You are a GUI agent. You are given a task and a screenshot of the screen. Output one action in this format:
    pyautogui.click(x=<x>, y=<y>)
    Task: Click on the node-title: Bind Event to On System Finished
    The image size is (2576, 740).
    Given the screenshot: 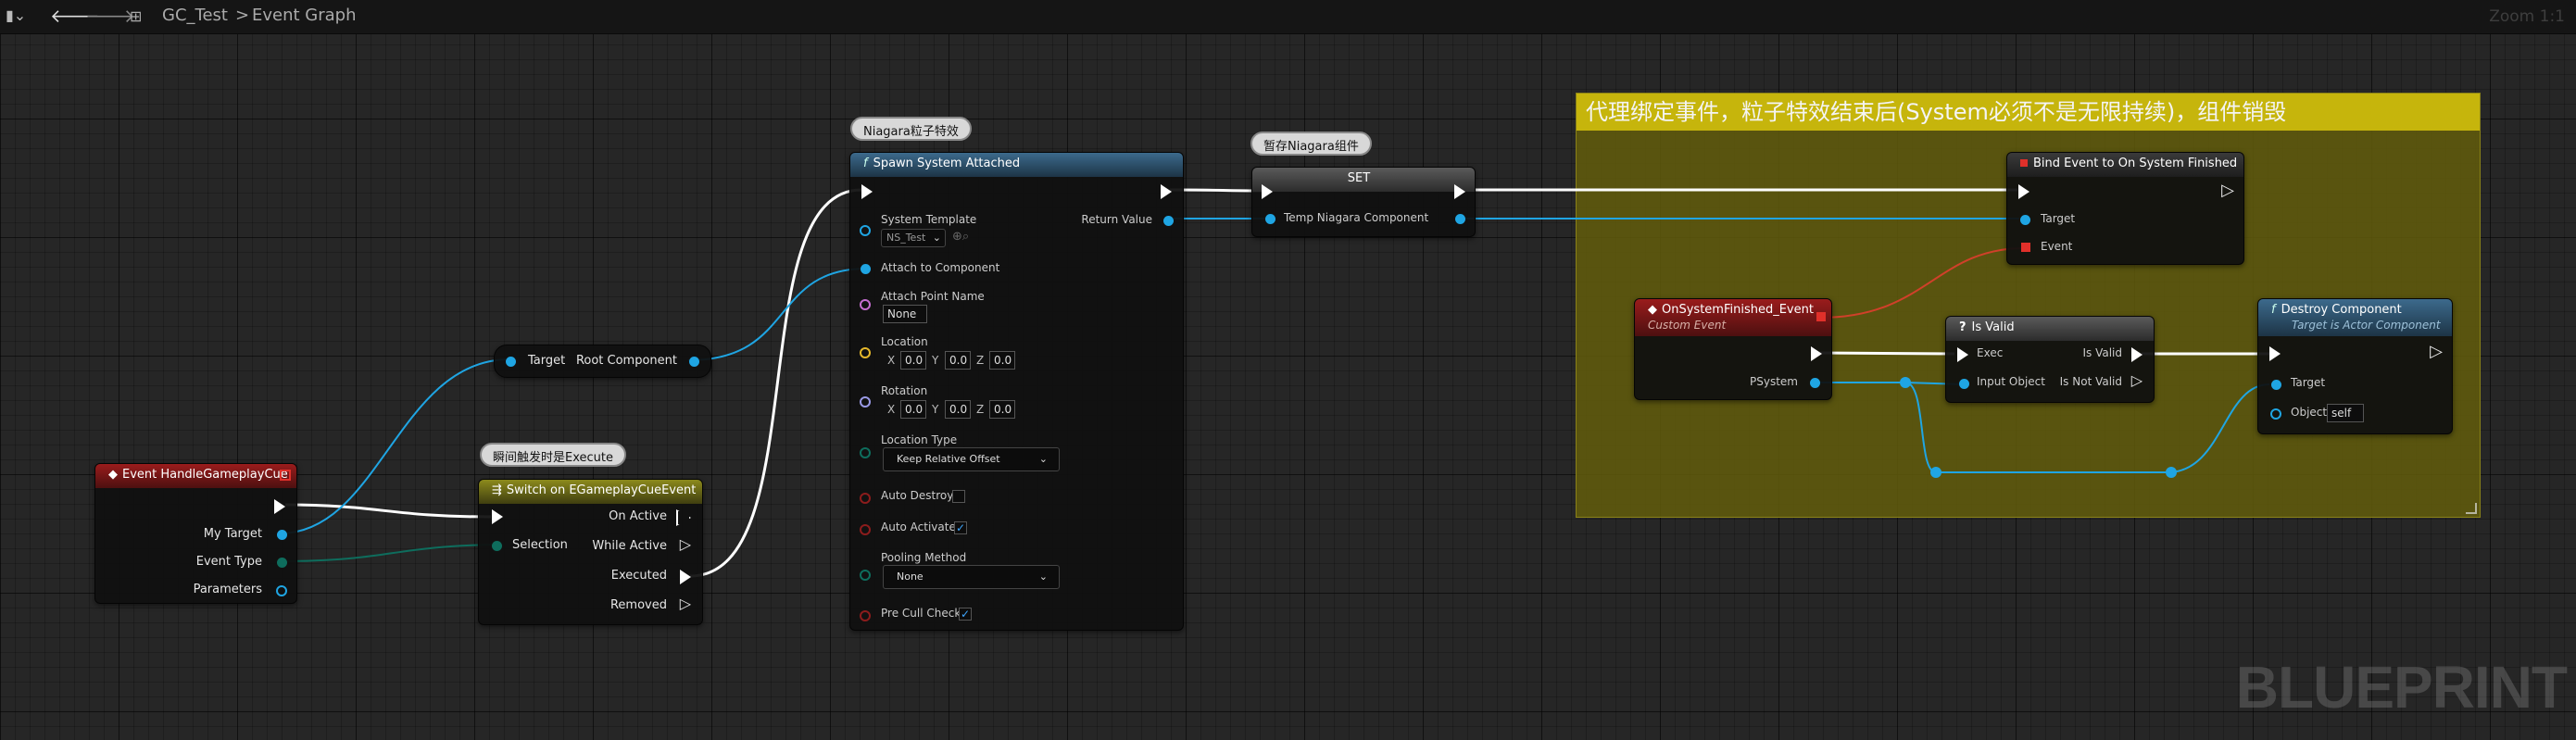 What is the action you would take?
    pyautogui.click(x=2135, y=163)
    